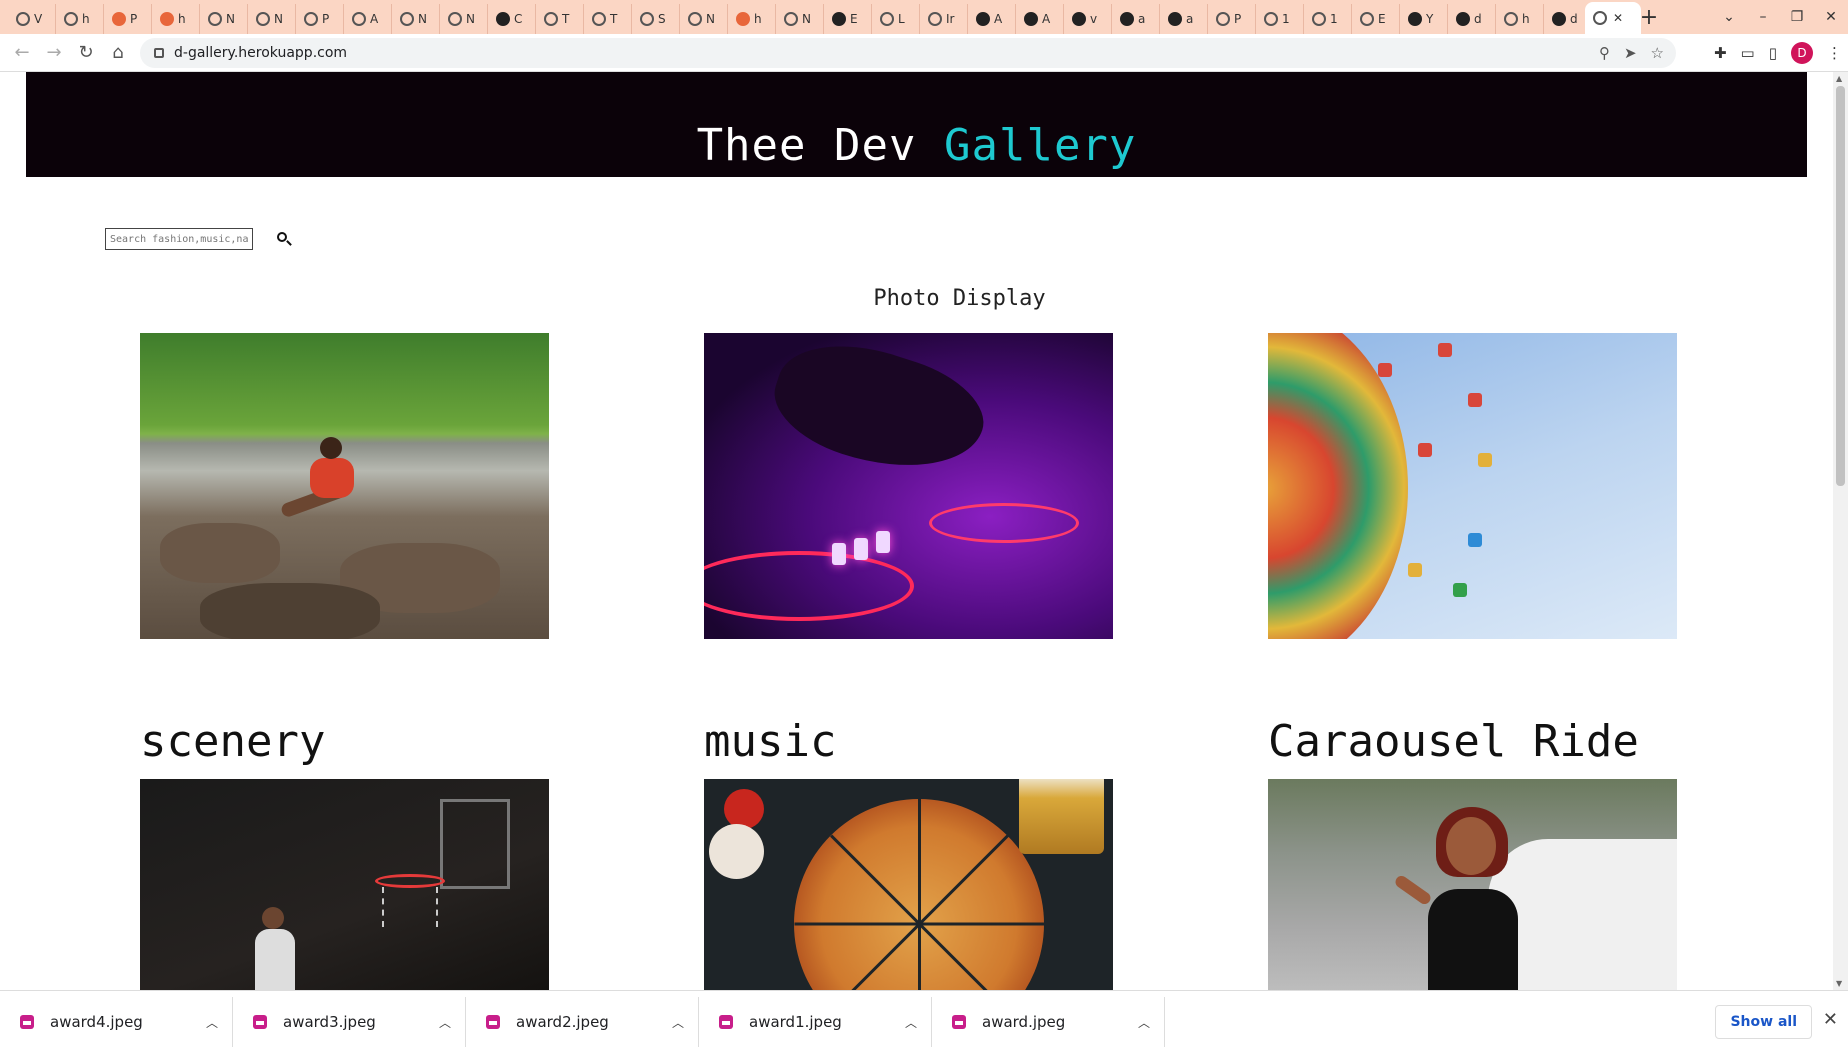 The image size is (1848, 1053). I want to click on send-icon: ➤, so click(1630, 53).